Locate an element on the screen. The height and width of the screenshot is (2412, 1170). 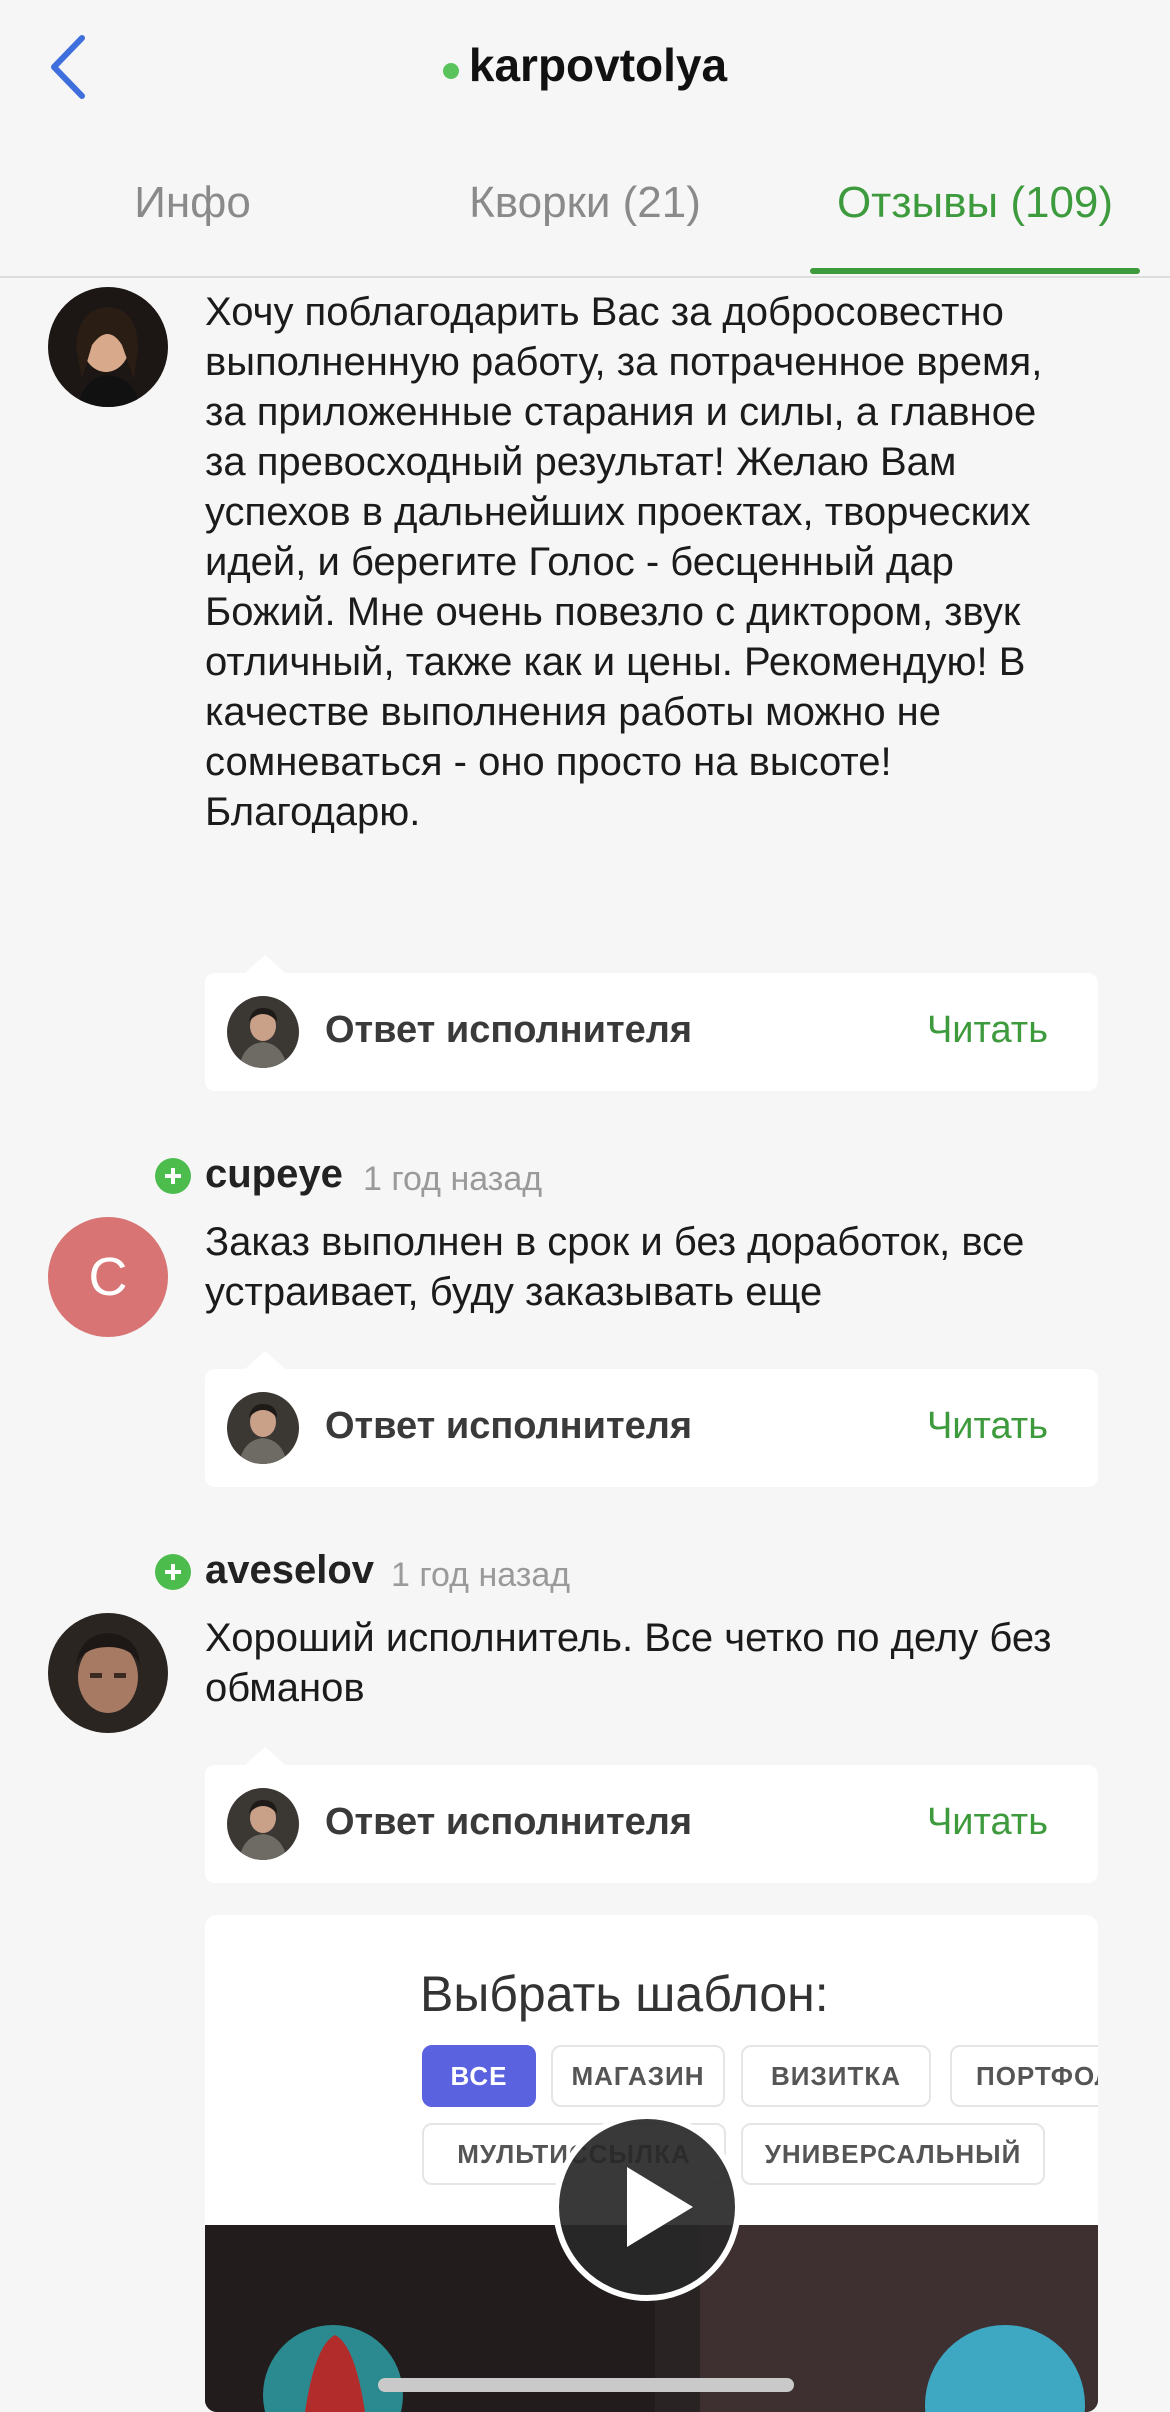
template-chip: УНИВЕРСАЛЬНЫЙ is located at coordinates (893, 2154).